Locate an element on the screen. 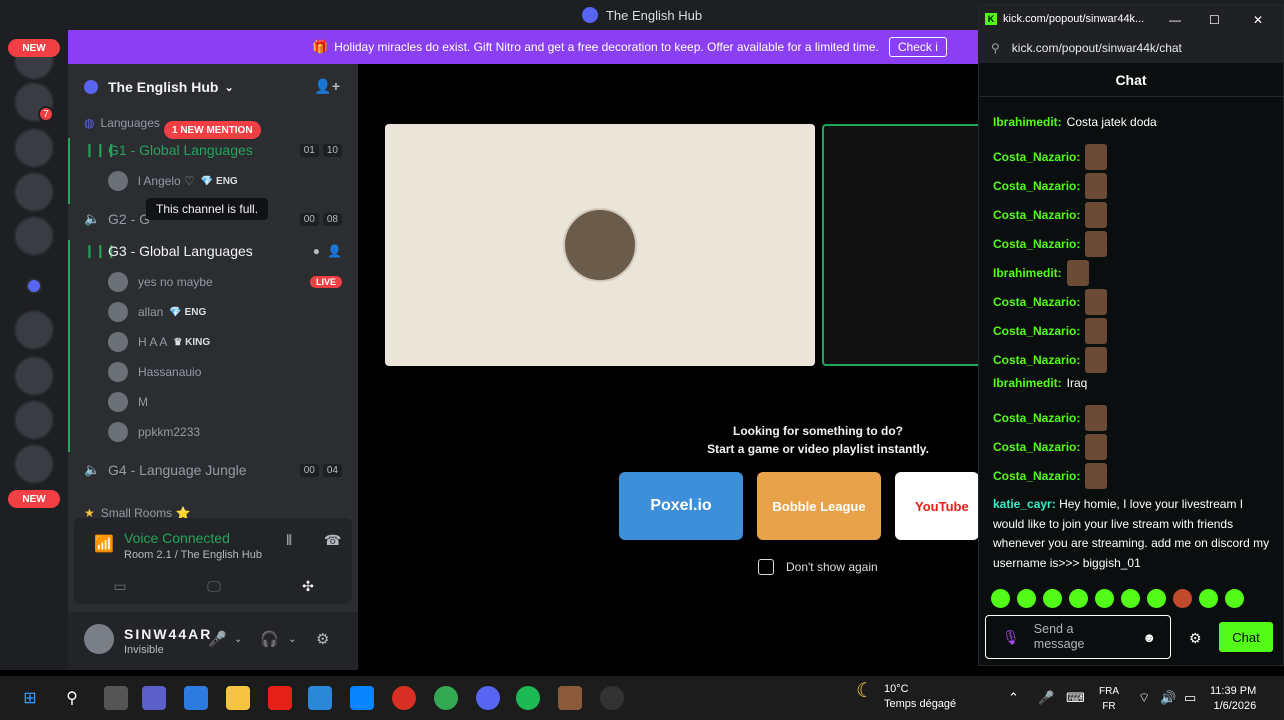 This screenshot has height=720, width=1284. video-tile-speaking is located at coordinates (907, 245).